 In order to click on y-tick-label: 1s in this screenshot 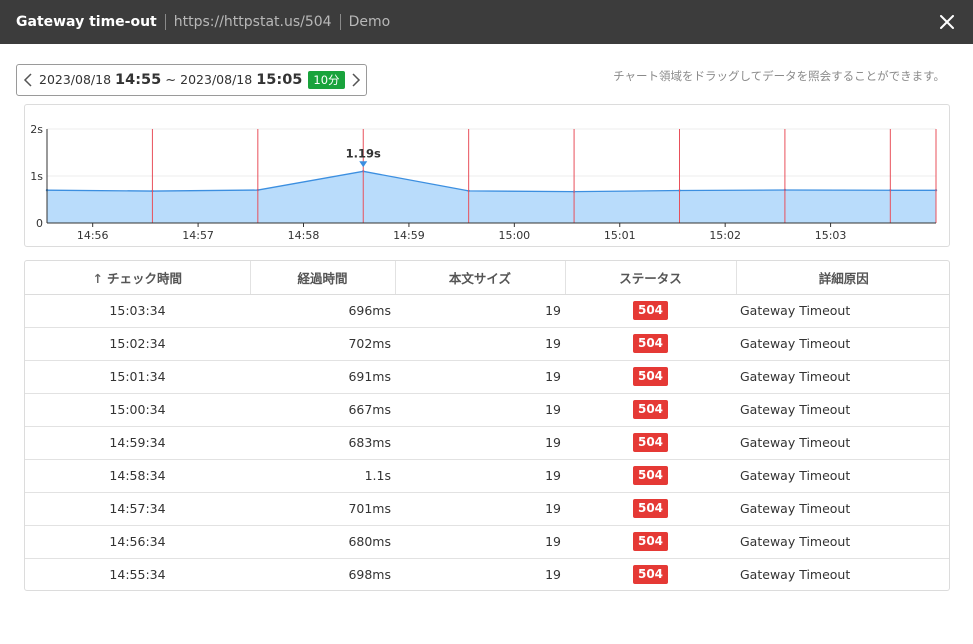, I will do `click(36, 176)`.